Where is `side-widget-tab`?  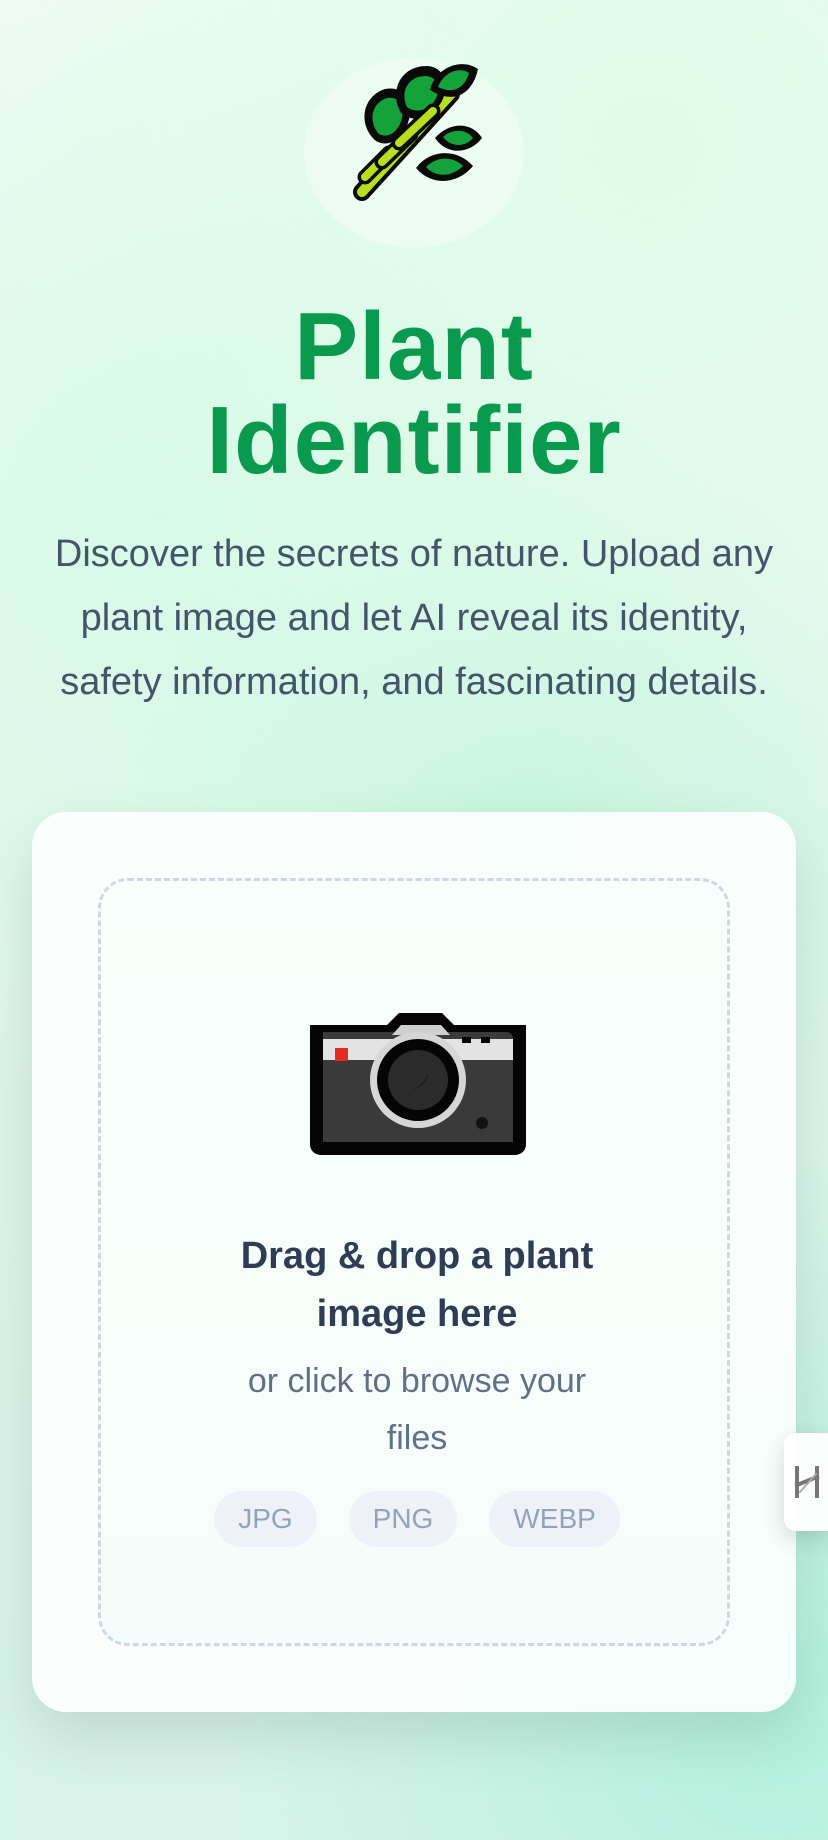
side-widget-tab is located at coordinates (806, 1482).